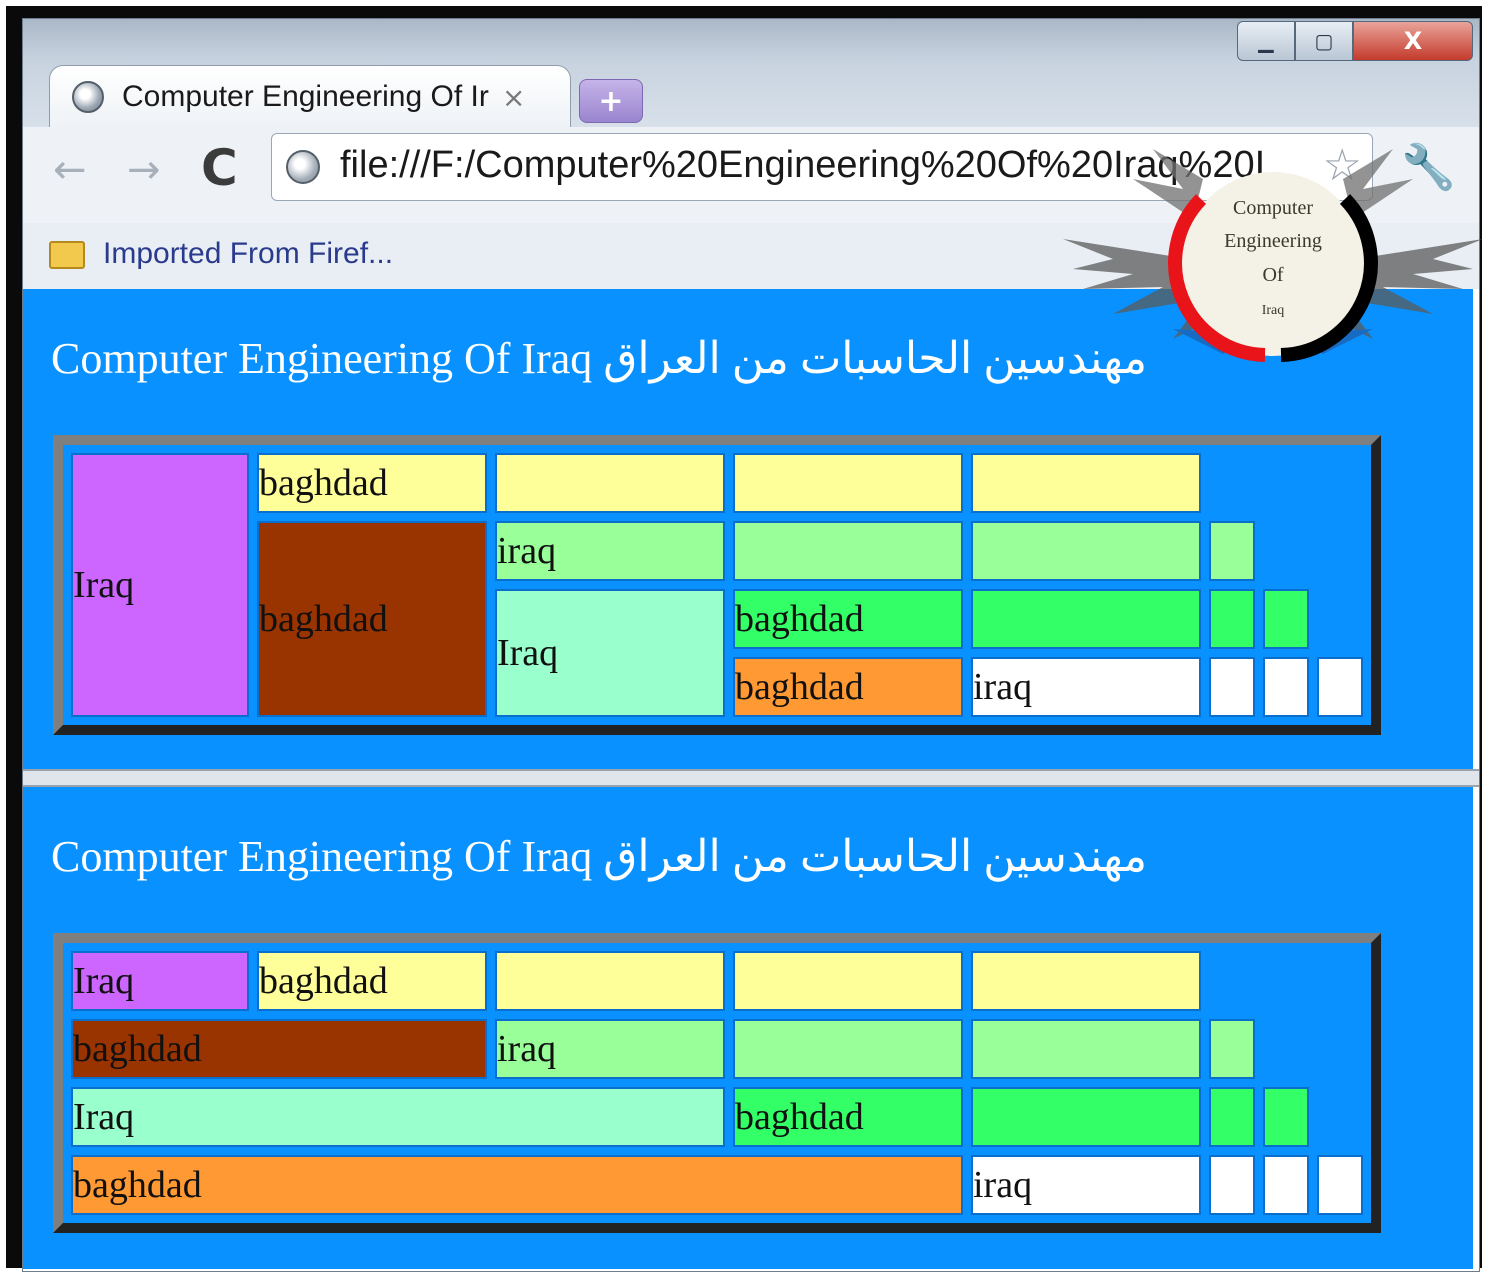 The width and height of the screenshot is (1491, 1275). Describe the element at coordinates (144, 170) in the screenshot. I see `forward-icon: →` at that location.